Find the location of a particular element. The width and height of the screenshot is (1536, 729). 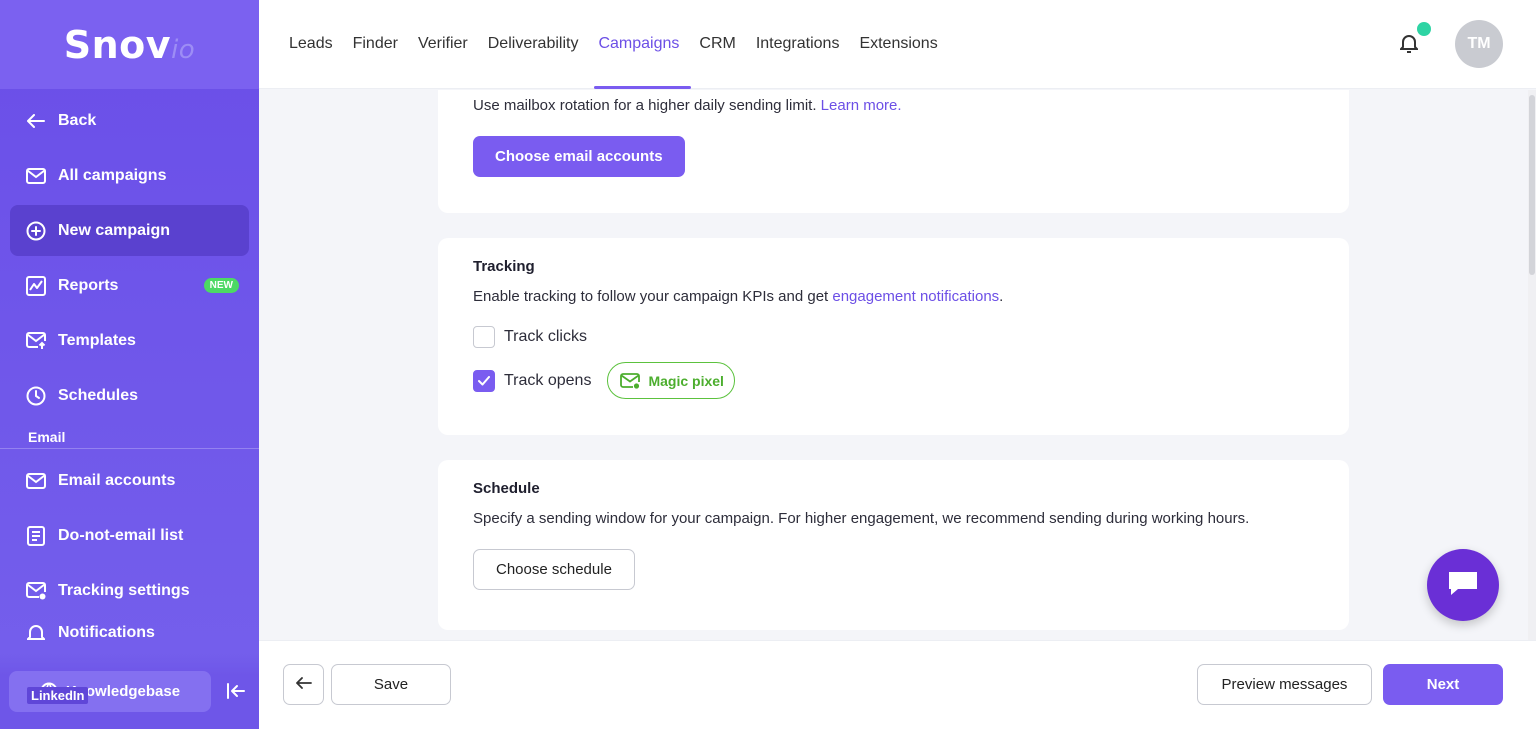

sidebar-item-email-accounts: Email accounts is located at coordinates (129, 480).